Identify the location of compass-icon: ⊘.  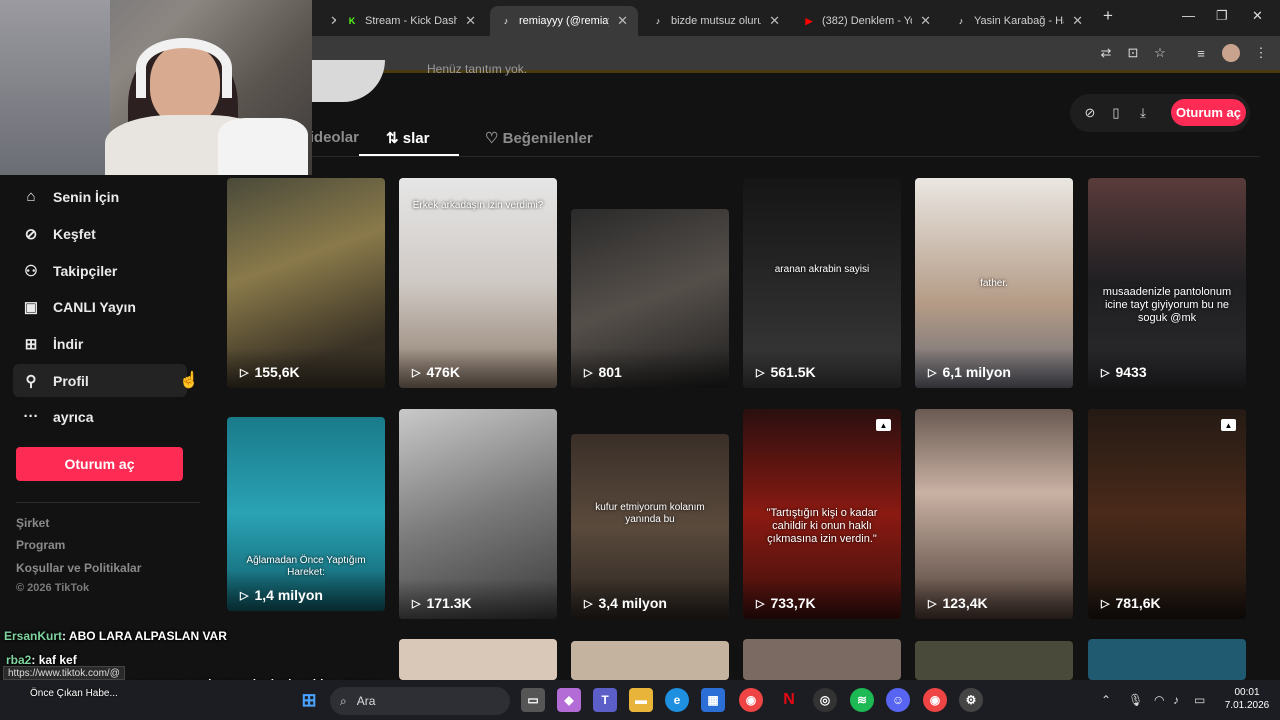
(1090, 113).